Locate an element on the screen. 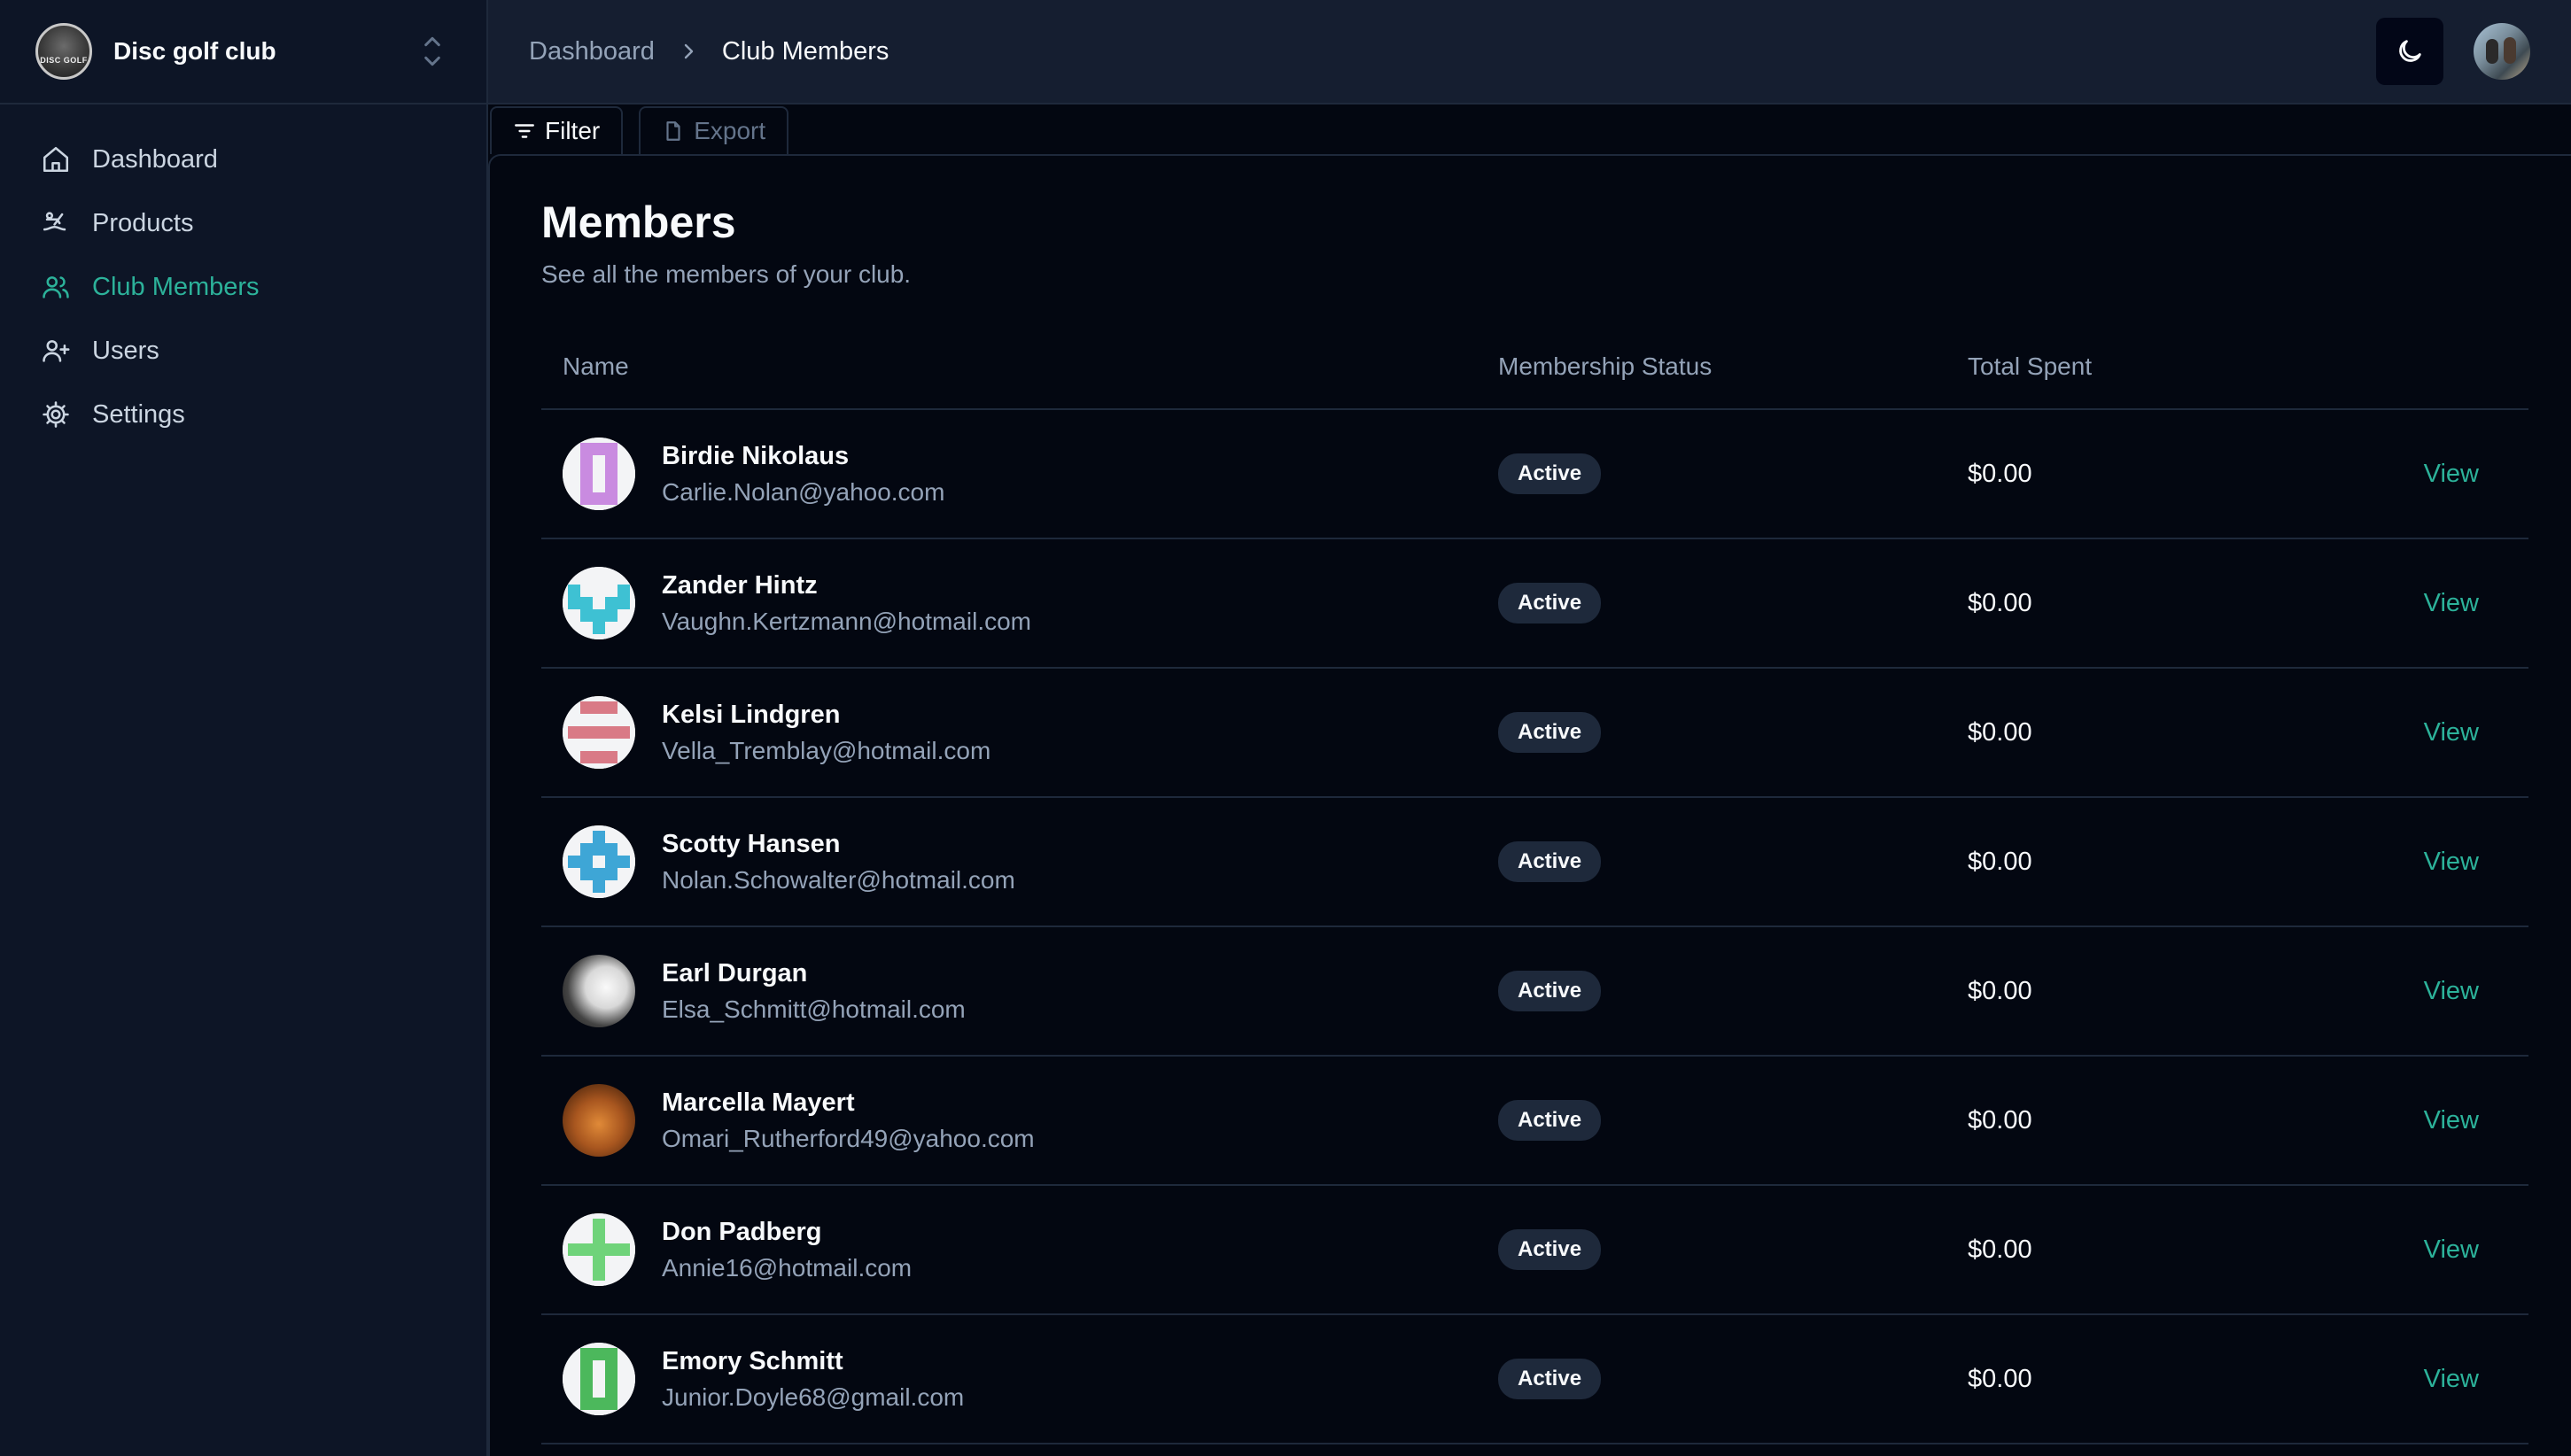 This screenshot has width=2571, height=1456. member-email: Elsa_Schmitt@hotmail.com is located at coordinates (814, 1009).